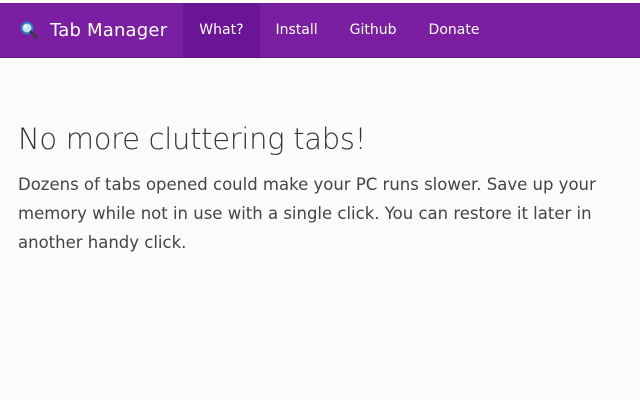  What do you see at coordinates (297, 30) in the screenshot?
I see `nav-item-install: Install` at bounding box center [297, 30].